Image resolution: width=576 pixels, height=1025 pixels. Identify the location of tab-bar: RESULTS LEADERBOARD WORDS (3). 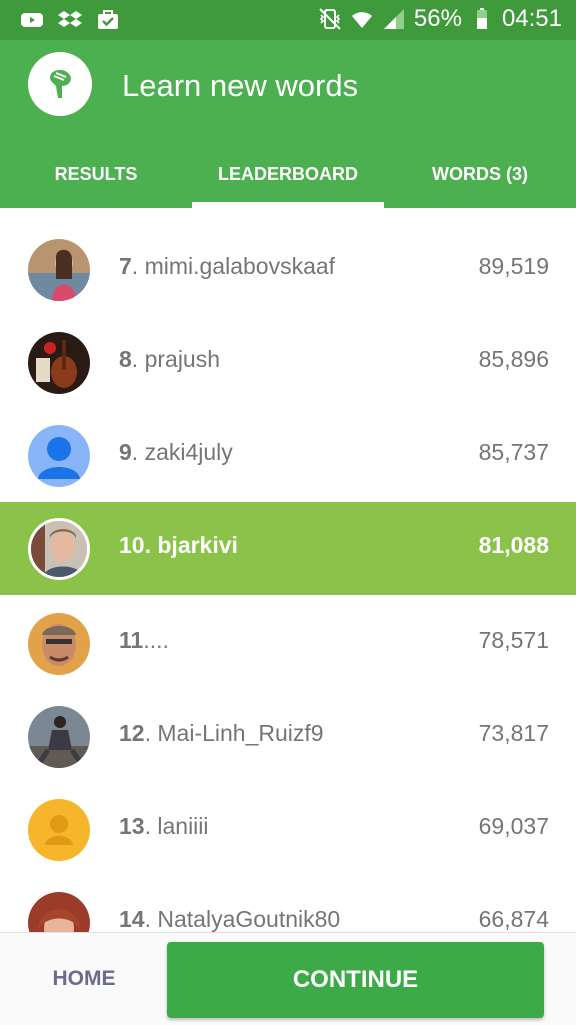
(288, 174).